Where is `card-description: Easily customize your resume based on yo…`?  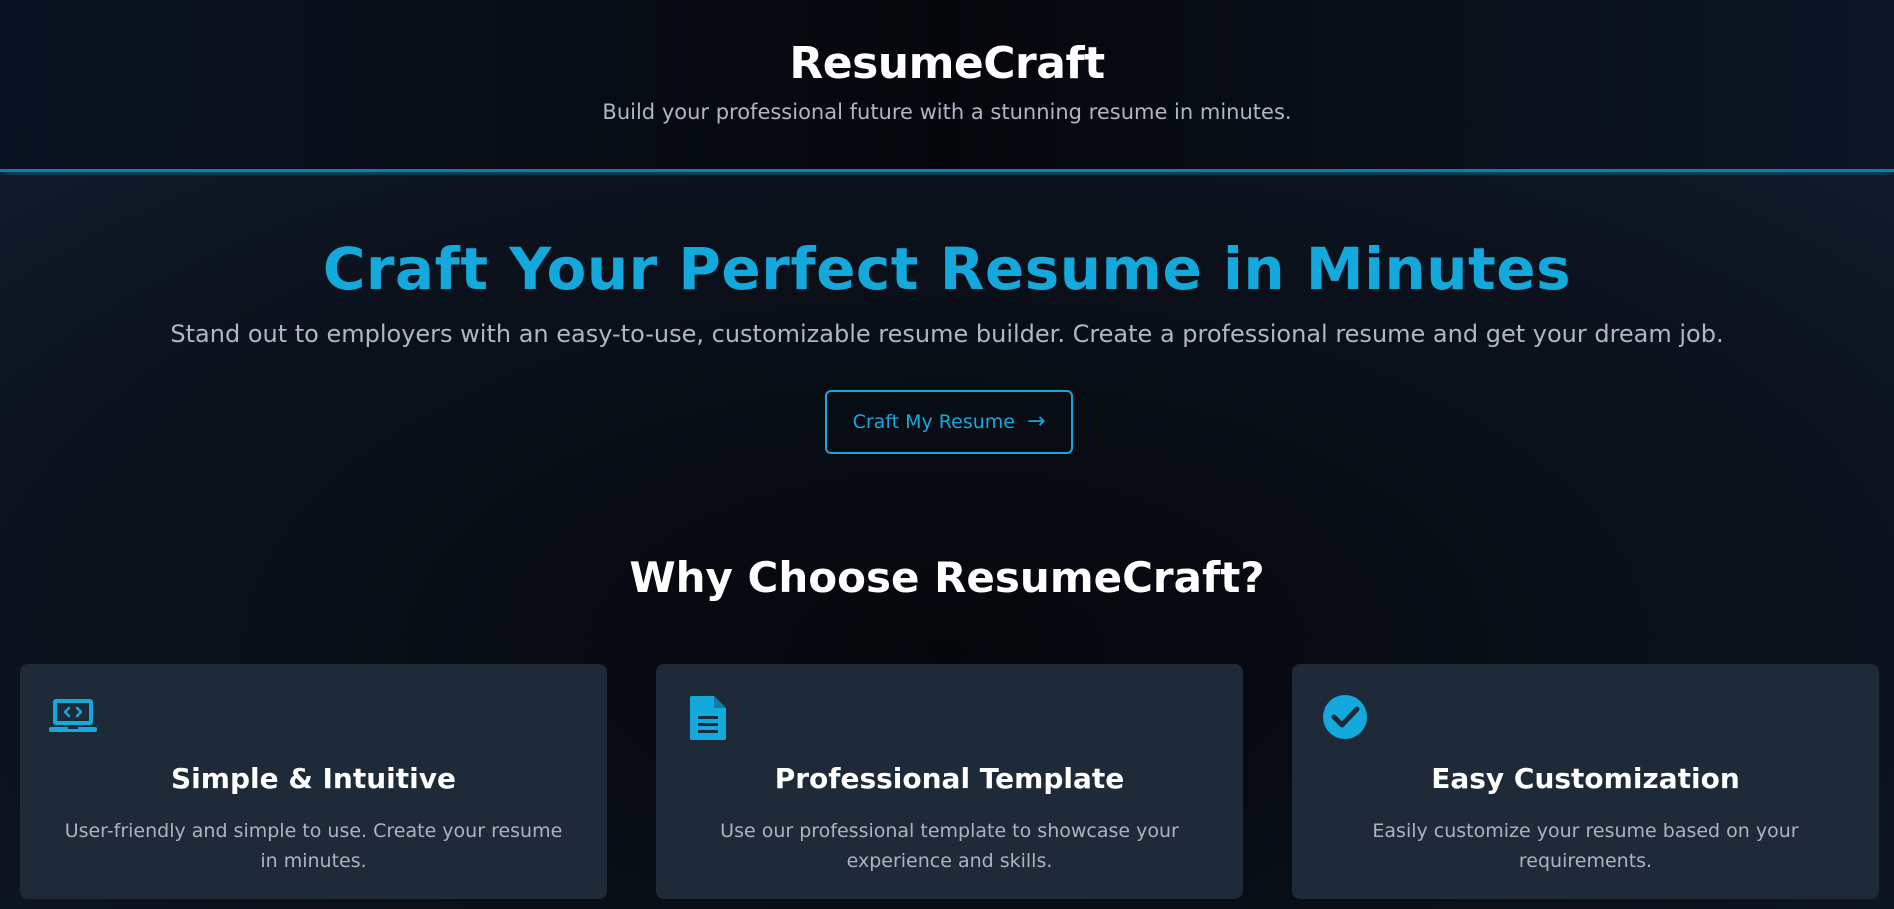
card-description: Easily customize your resume based on yo… is located at coordinates (1585, 846).